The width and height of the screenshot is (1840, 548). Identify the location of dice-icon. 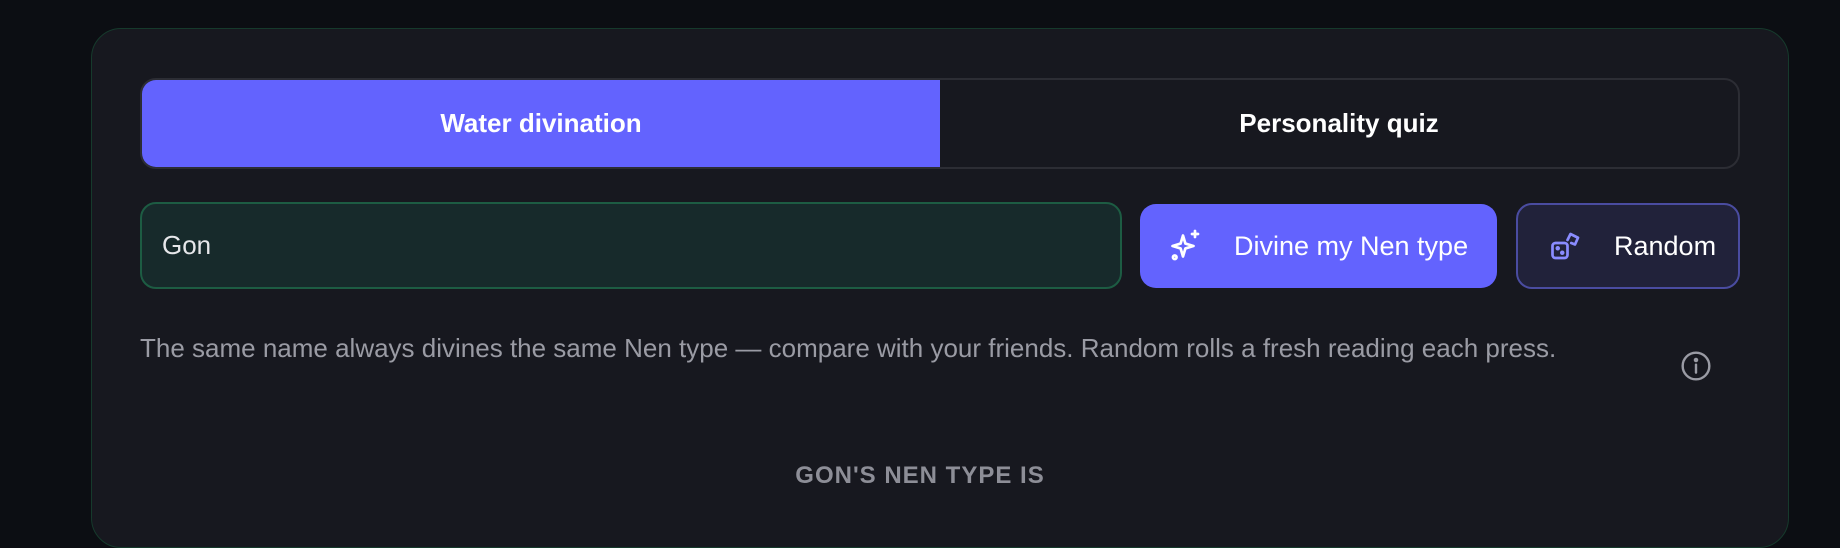
(1566, 246).